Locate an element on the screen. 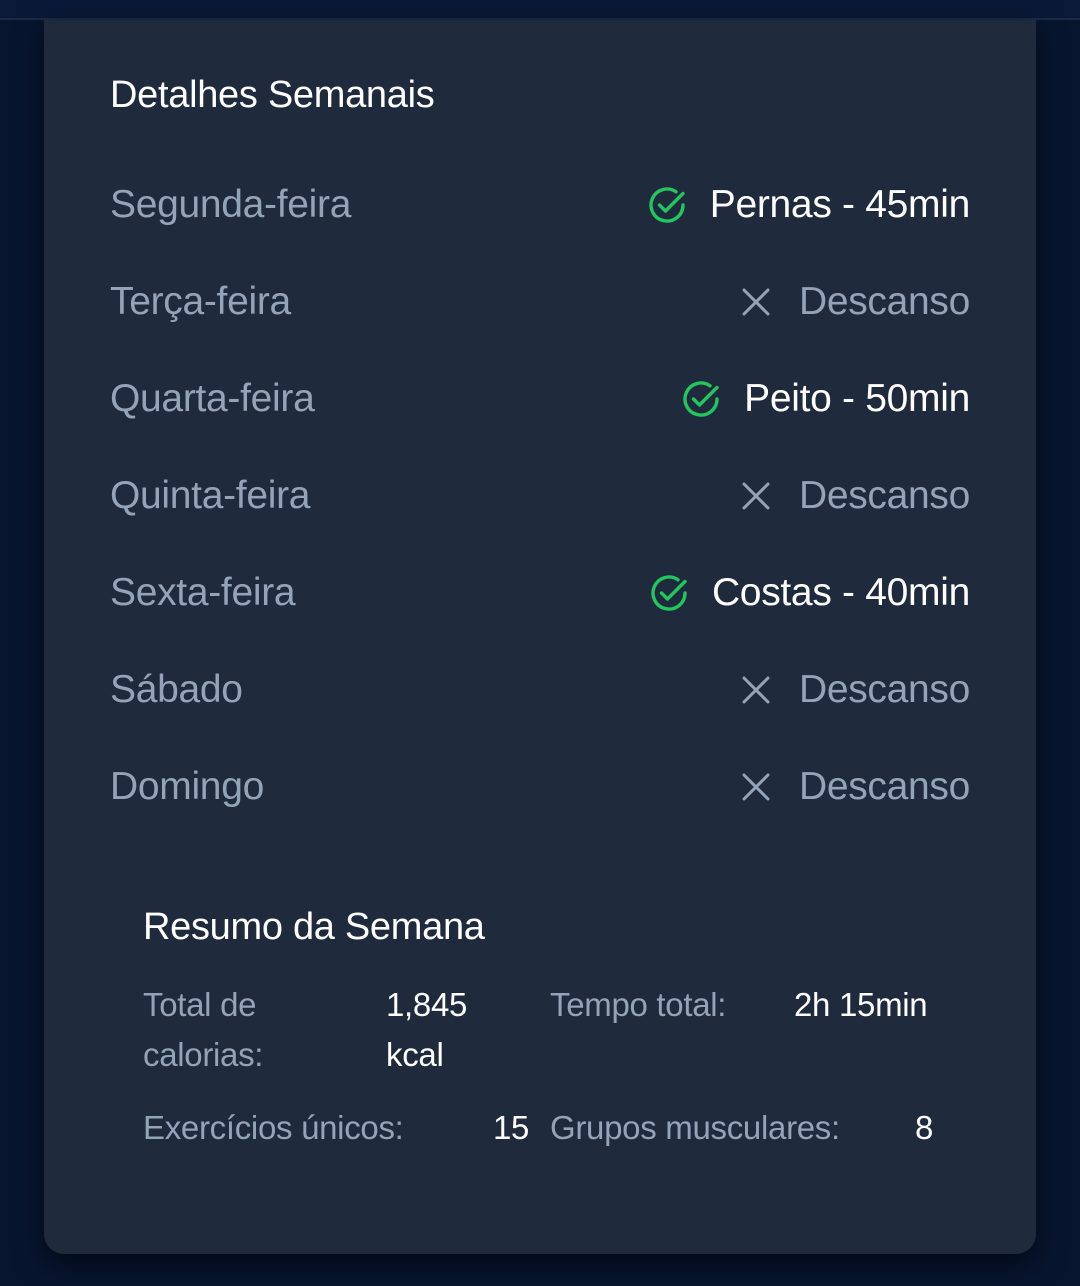 This screenshot has height=1286, width=1080. time-label: Tempo total: is located at coordinates (638, 1004).